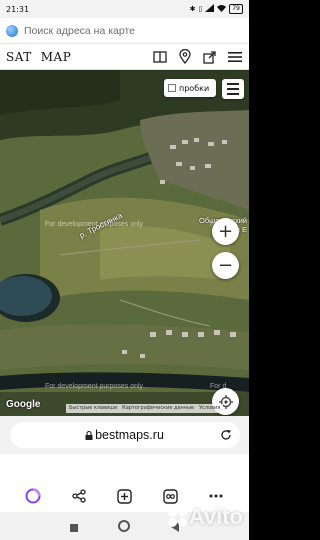 The height and width of the screenshot is (540, 320). I want to click on url-domain: bestmaps.ru, so click(129, 435).